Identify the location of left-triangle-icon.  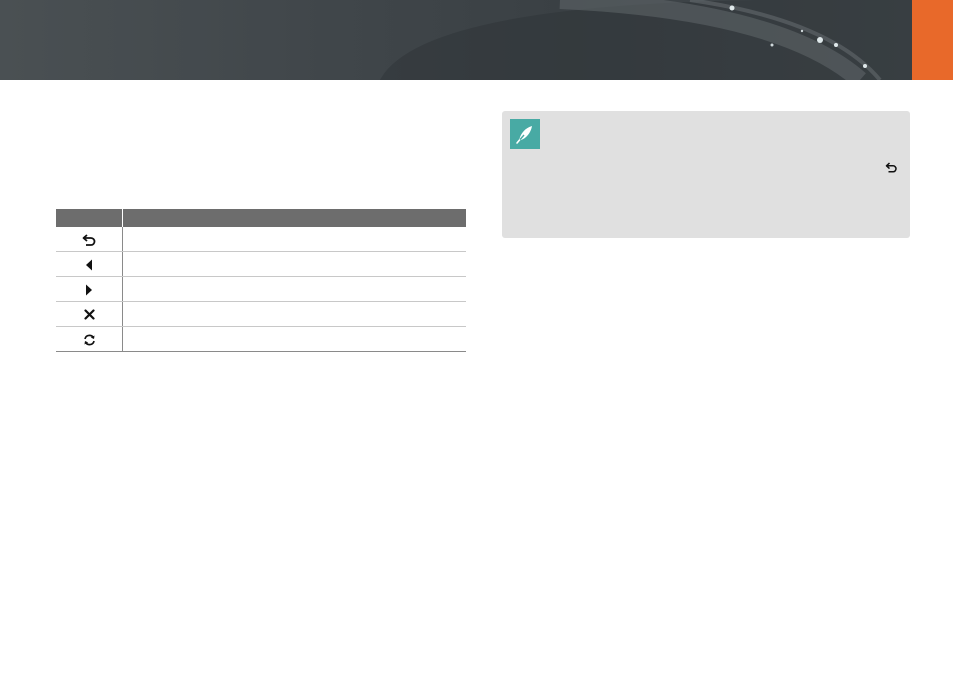
(89, 265).